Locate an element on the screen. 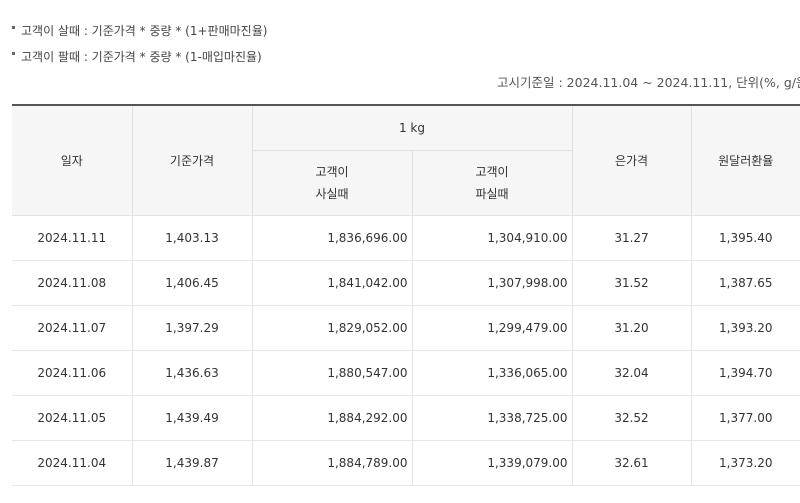  cell-date: 2024.11.06 is located at coordinates (72, 373).